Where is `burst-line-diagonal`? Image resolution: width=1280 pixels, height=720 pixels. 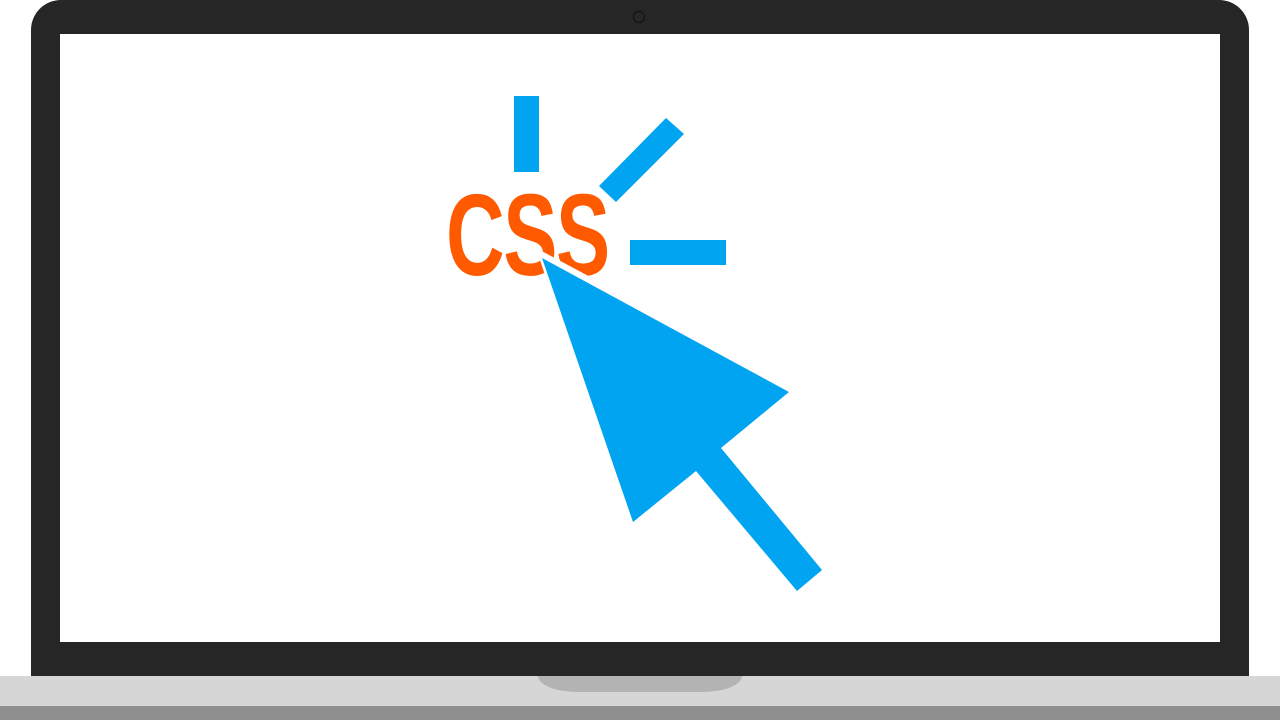 burst-line-diagonal is located at coordinates (641, 160).